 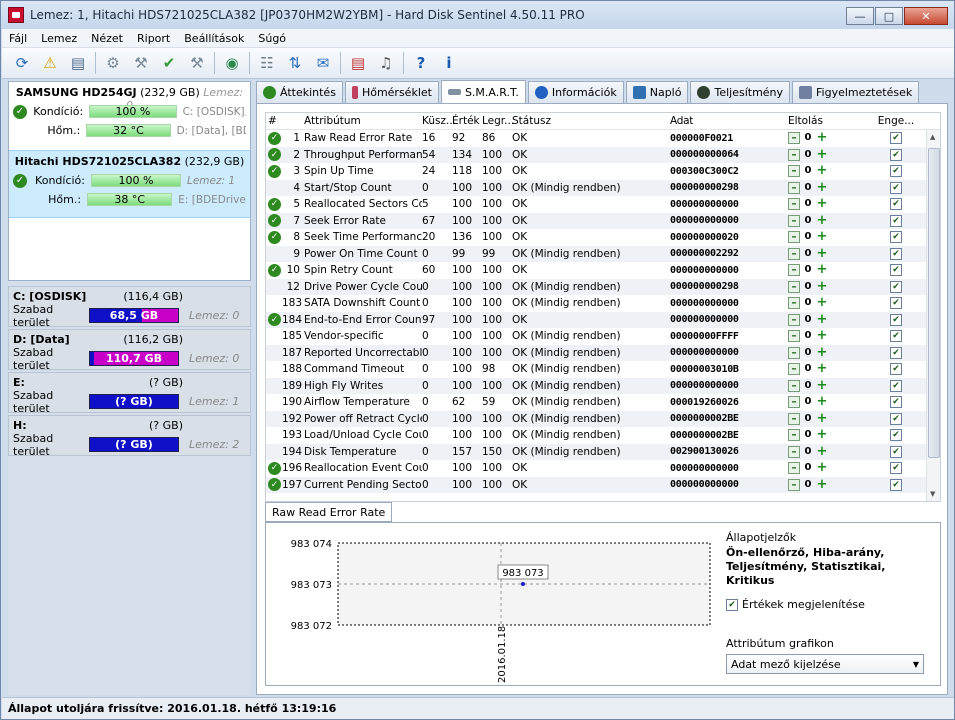 I want to click on verify-icon: ✔, so click(x=169, y=63).